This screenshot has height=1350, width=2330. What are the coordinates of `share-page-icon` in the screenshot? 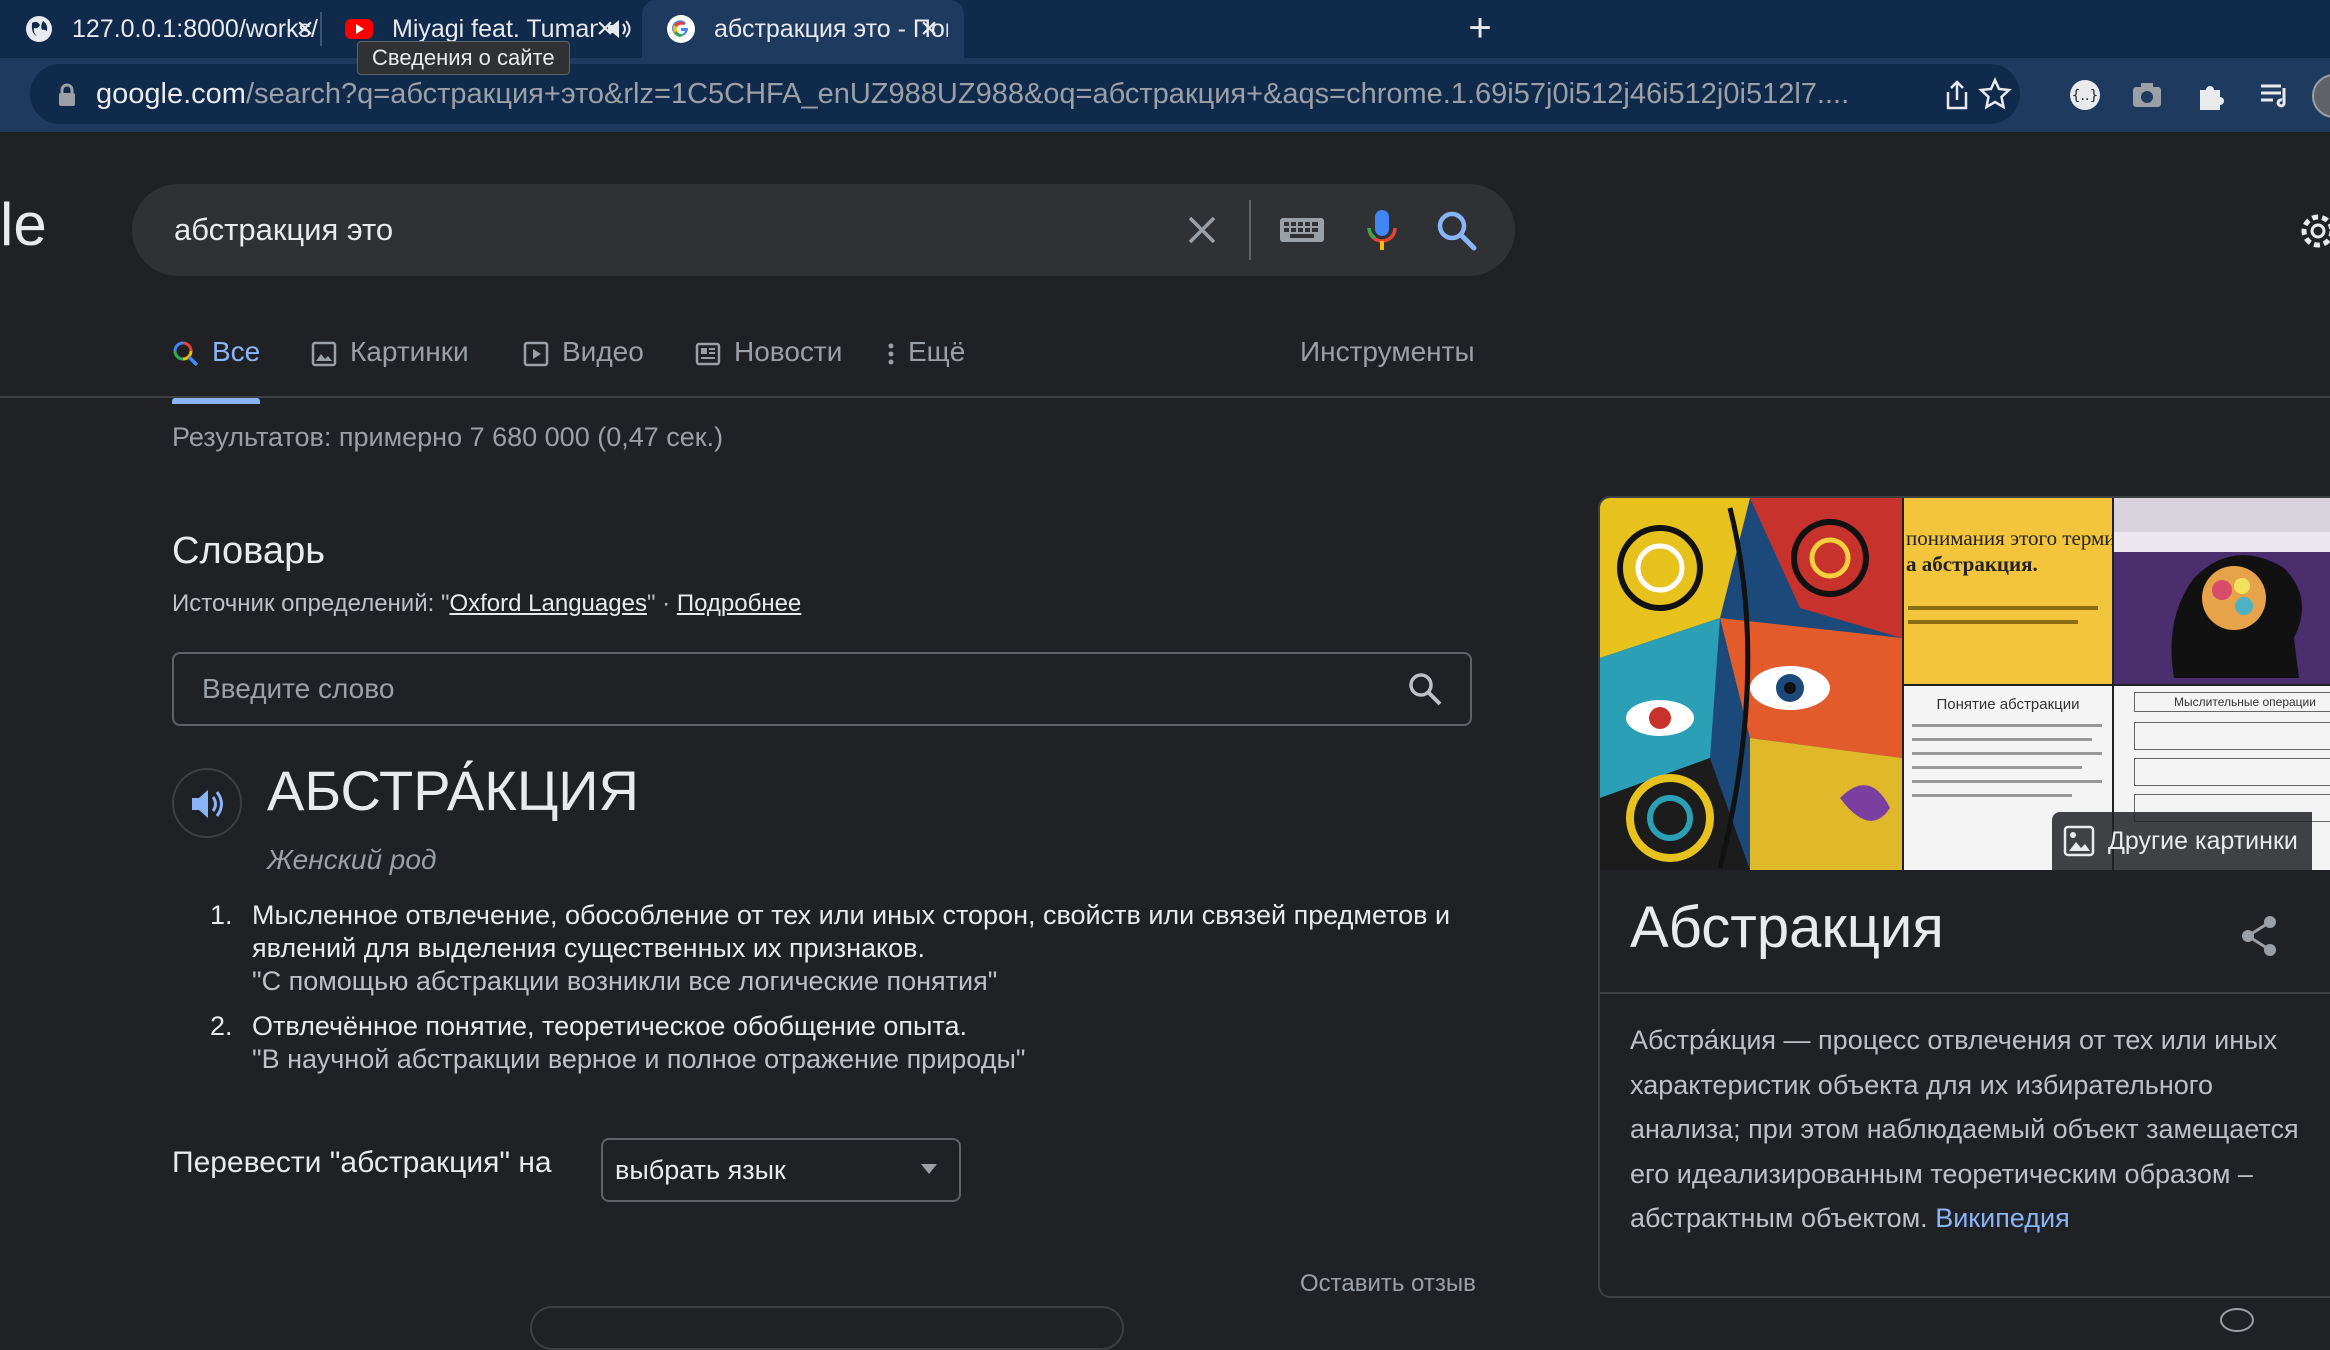 It's located at (1957, 95).